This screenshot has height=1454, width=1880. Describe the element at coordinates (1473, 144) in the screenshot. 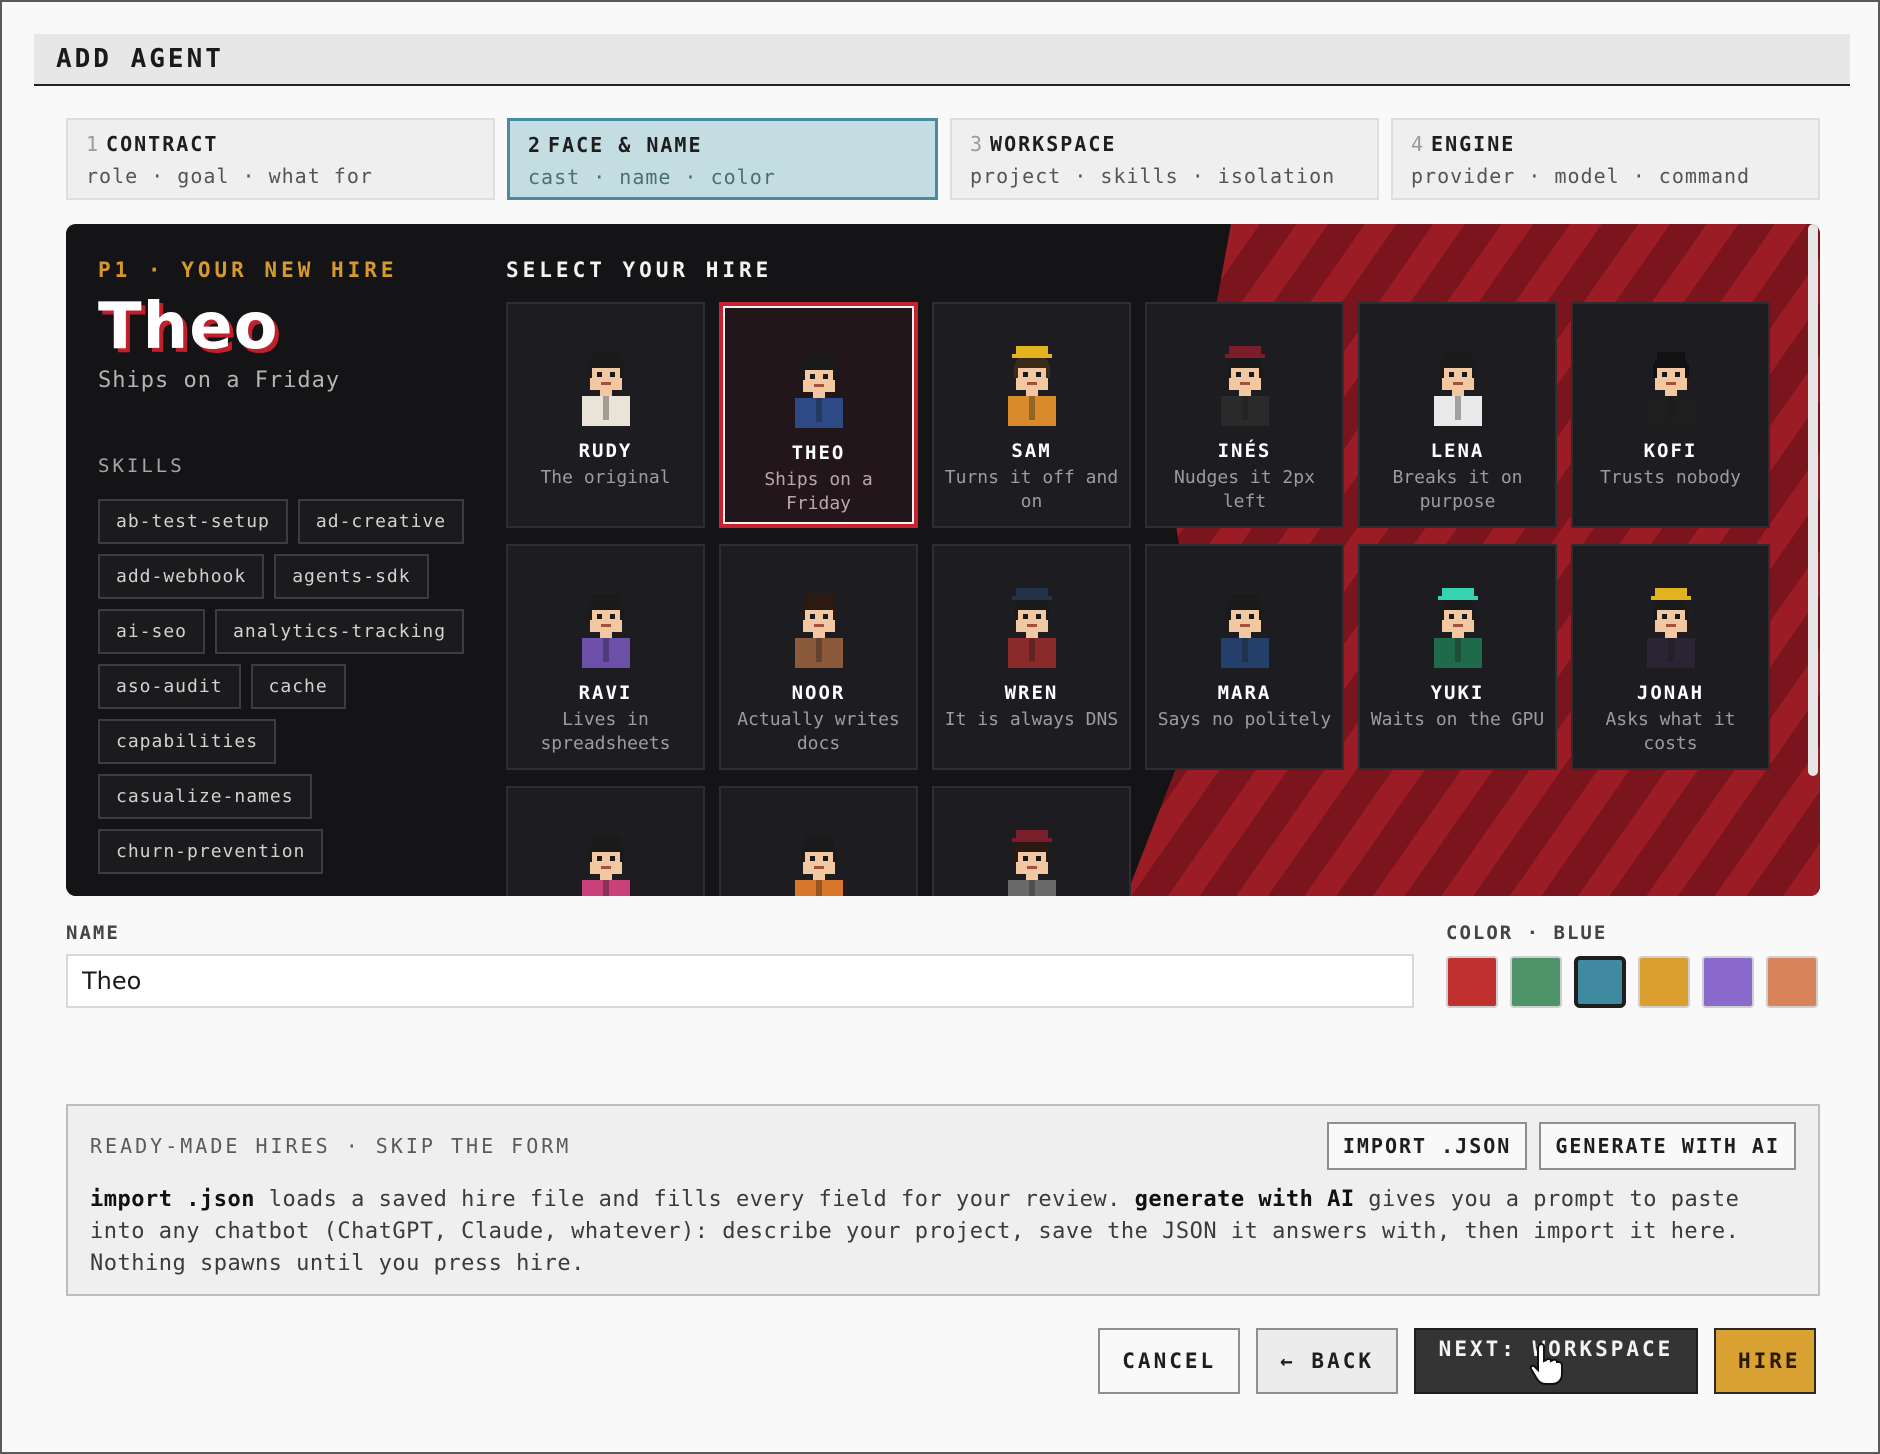

I see `step-title: ENGINE` at that location.